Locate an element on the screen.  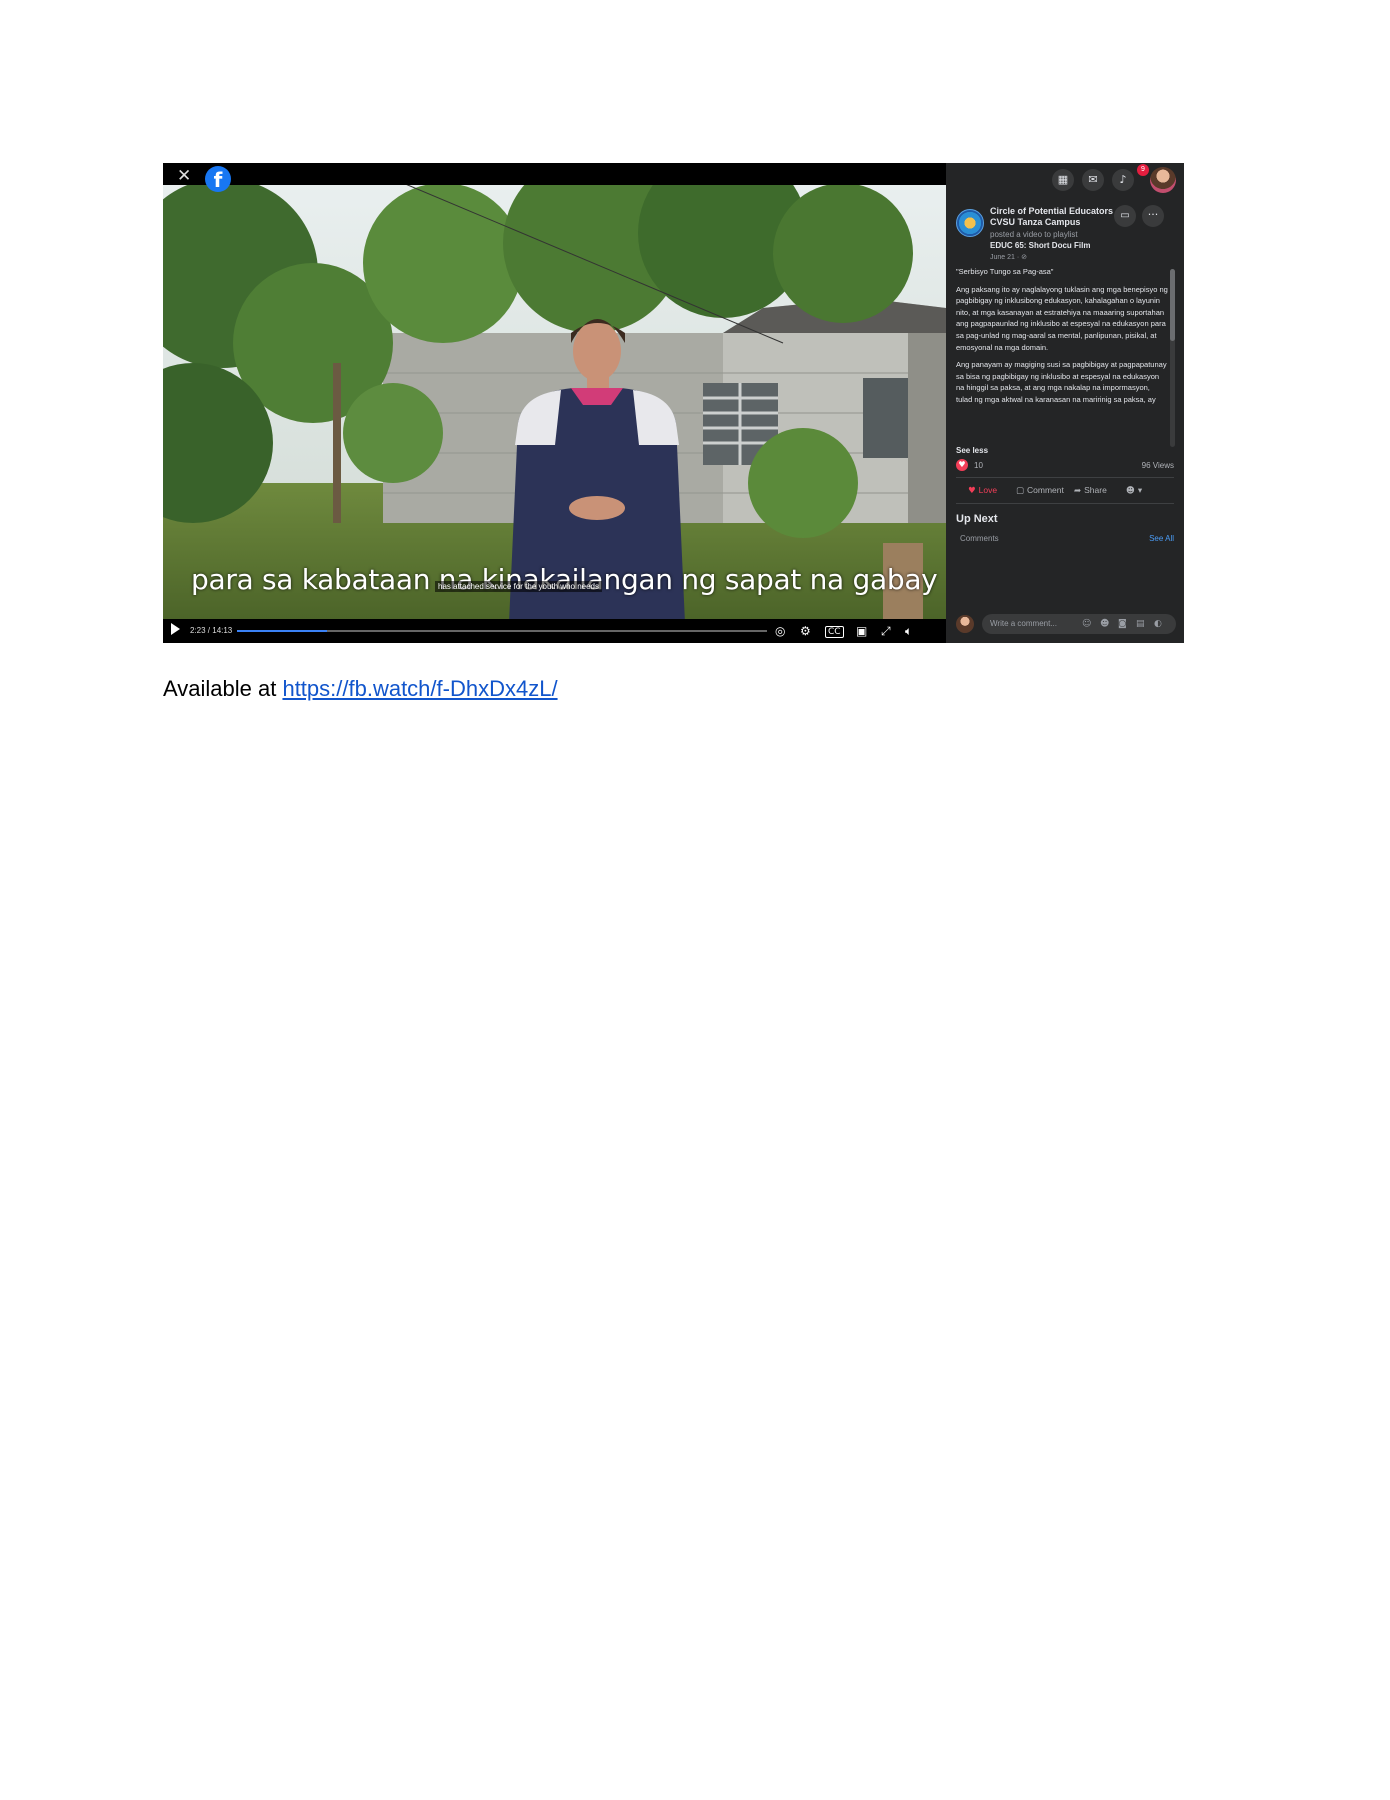
bubble-icon: ◎ is located at coordinates (780, 631).